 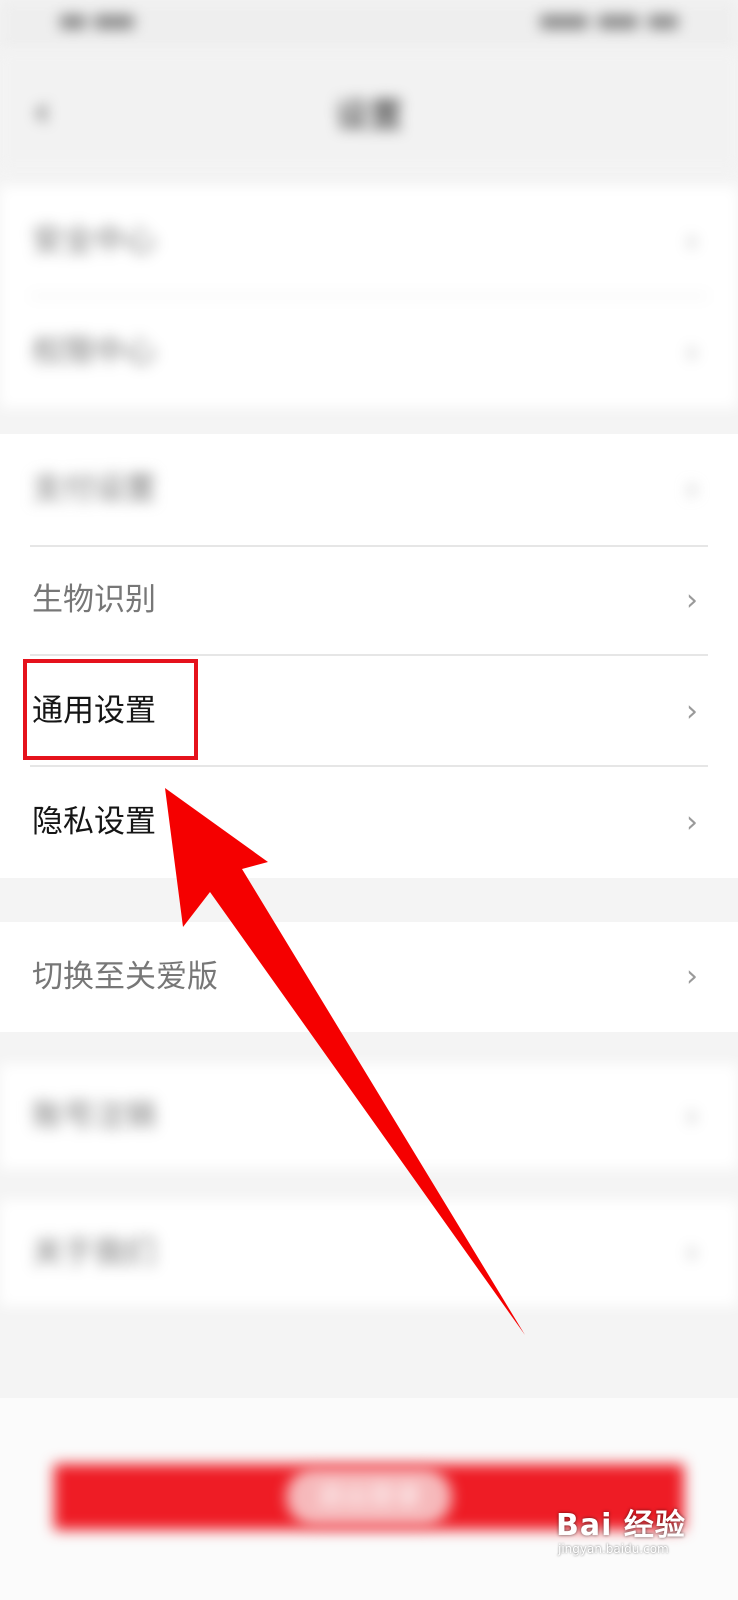 I want to click on watermark-subtext: jingyan.baidu.com, so click(x=613, y=1549).